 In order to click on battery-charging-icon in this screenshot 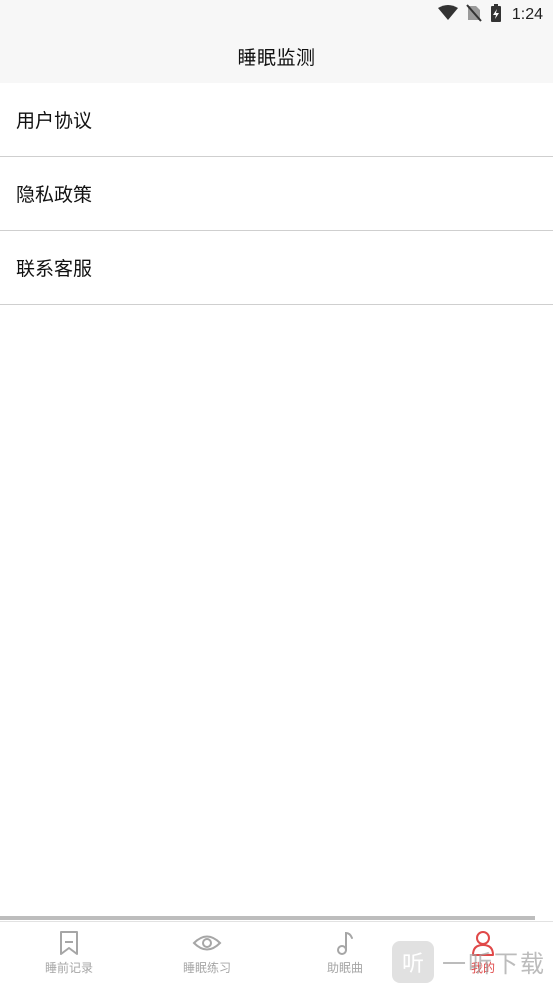, I will do `click(496, 15)`.